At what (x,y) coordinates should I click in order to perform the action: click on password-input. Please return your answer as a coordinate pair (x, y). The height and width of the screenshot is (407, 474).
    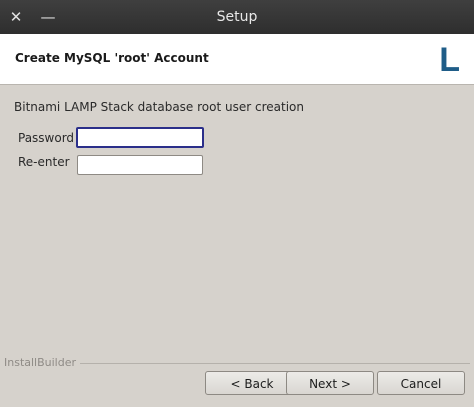
    Looking at the image, I should click on (140, 137).